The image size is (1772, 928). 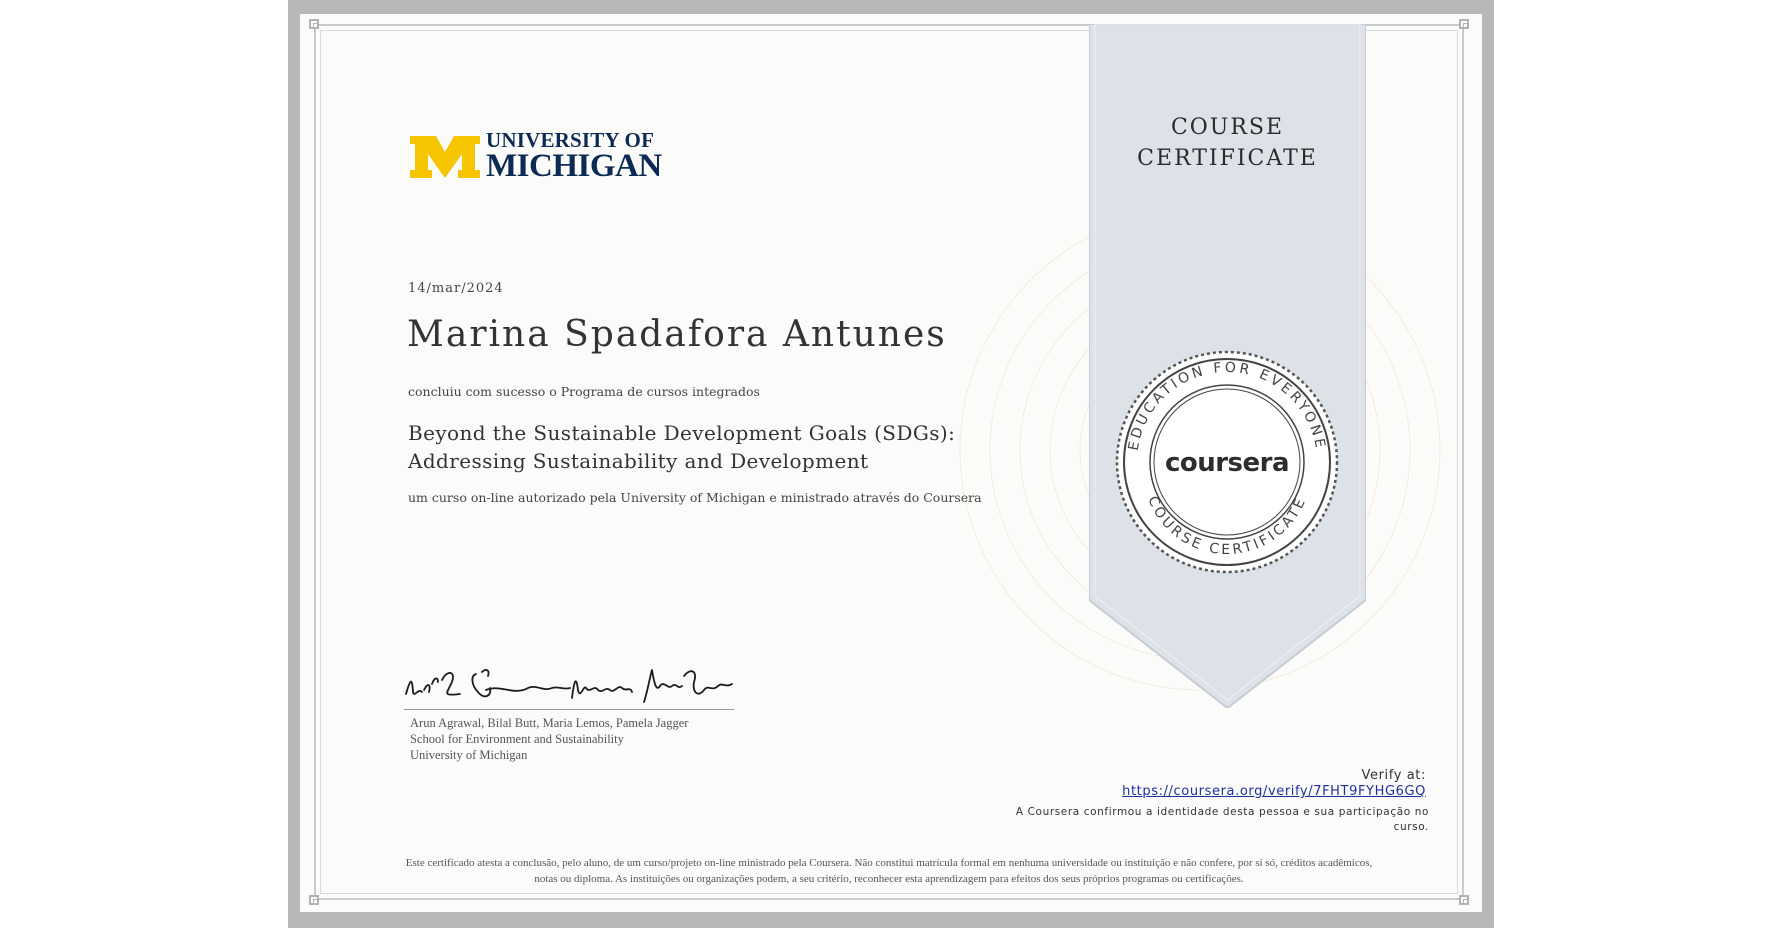 What do you see at coordinates (314, 900) in the screenshot?
I see `corner-ornament-bottom-left` at bounding box center [314, 900].